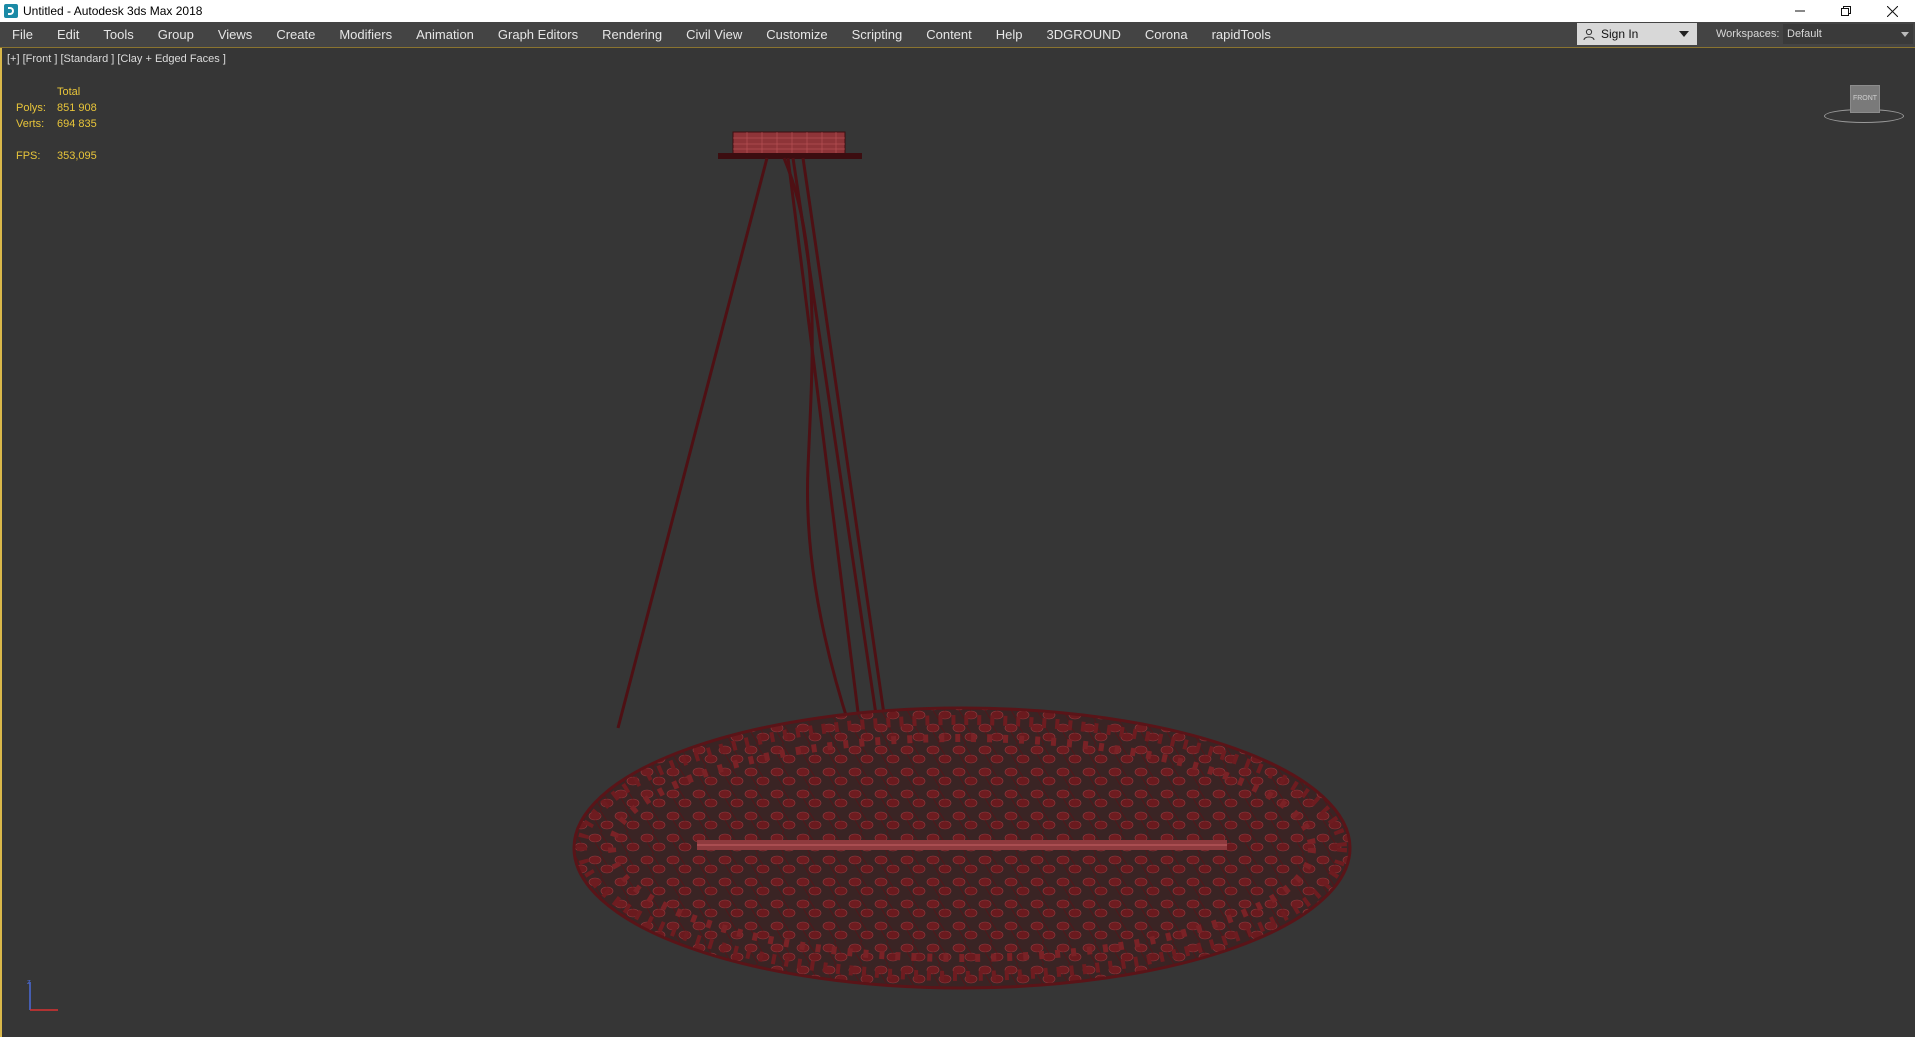  What do you see at coordinates (1620, 34) in the screenshot?
I see `sign-in-label: Sign In` at bounding box center [1620, 34].